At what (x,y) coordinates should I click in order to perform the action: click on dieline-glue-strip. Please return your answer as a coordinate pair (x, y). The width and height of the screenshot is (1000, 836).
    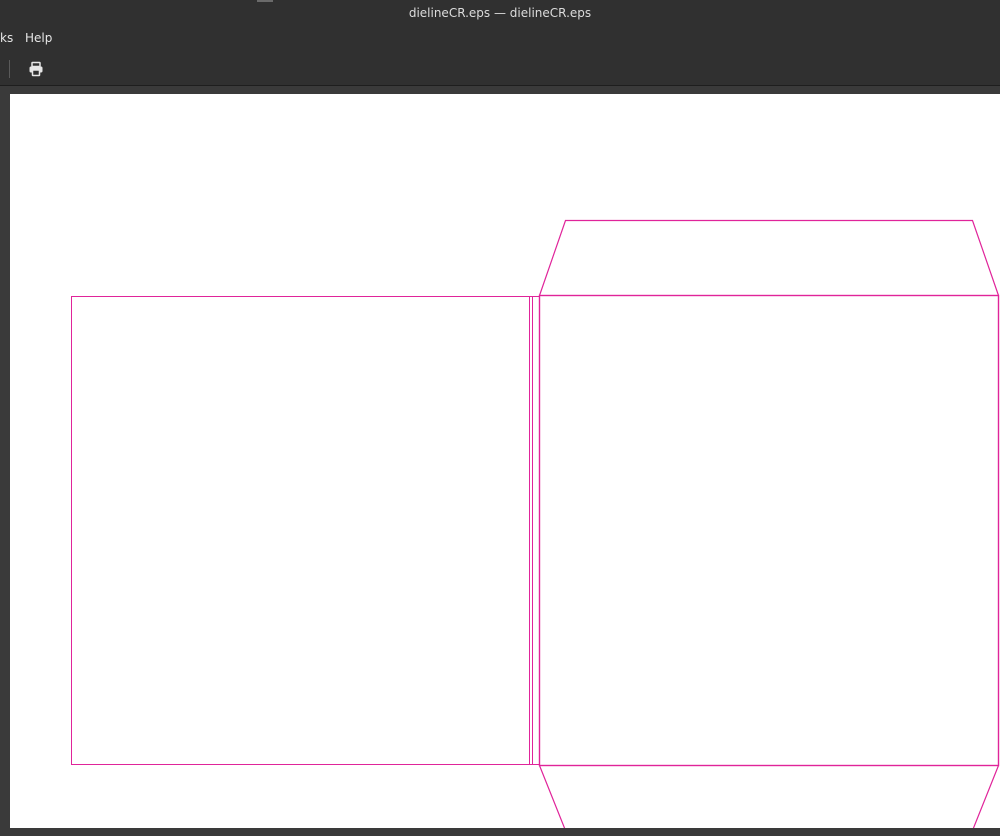
    Looking at the image, I should click on (534, 530).